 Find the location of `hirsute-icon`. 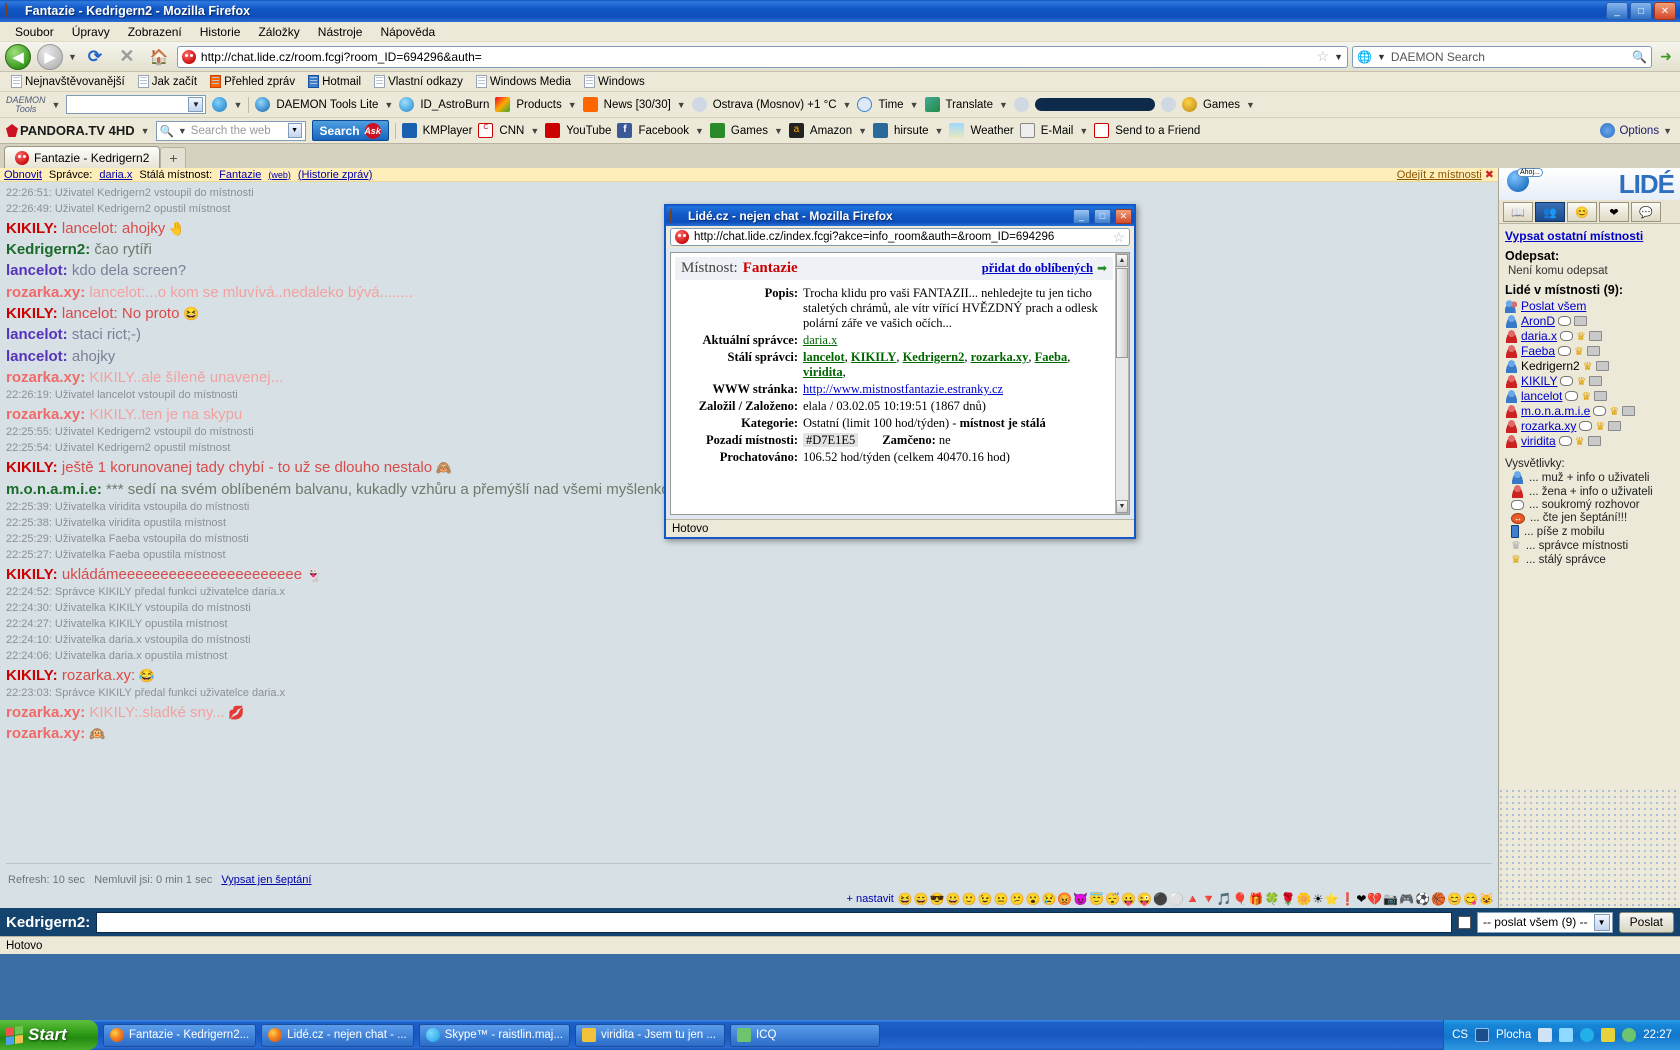

hirsute-icon is located at coordinates (881, 130).